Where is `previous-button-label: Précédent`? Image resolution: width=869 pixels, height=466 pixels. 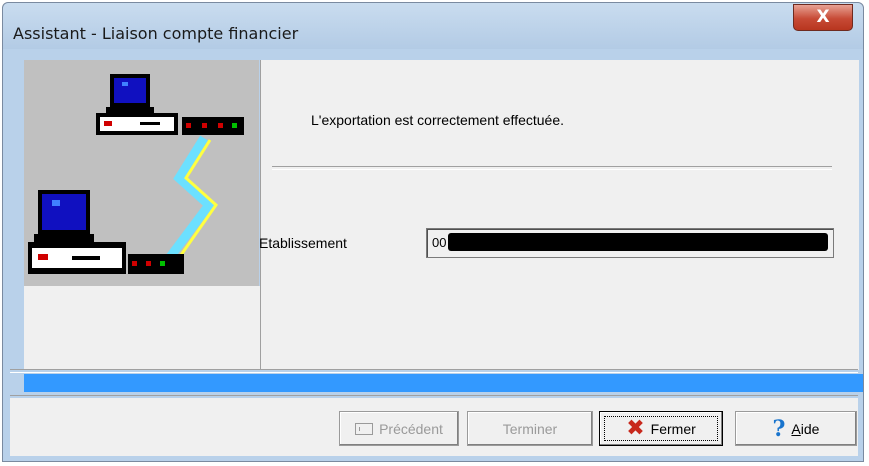
previous-button-label: Précédent is located at coordinates (411, 428).